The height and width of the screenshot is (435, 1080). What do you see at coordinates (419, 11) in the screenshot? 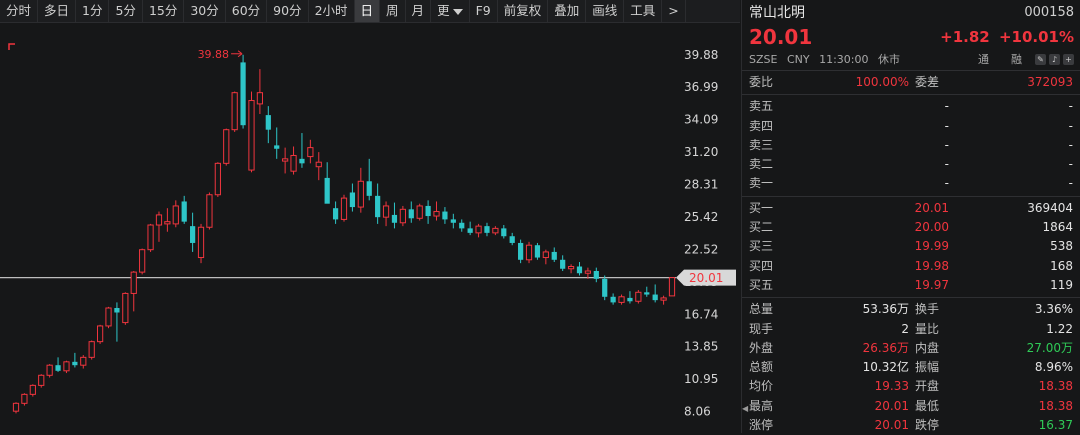
I see `toolbar-item-11: 月` at bounding box center [419, 11].